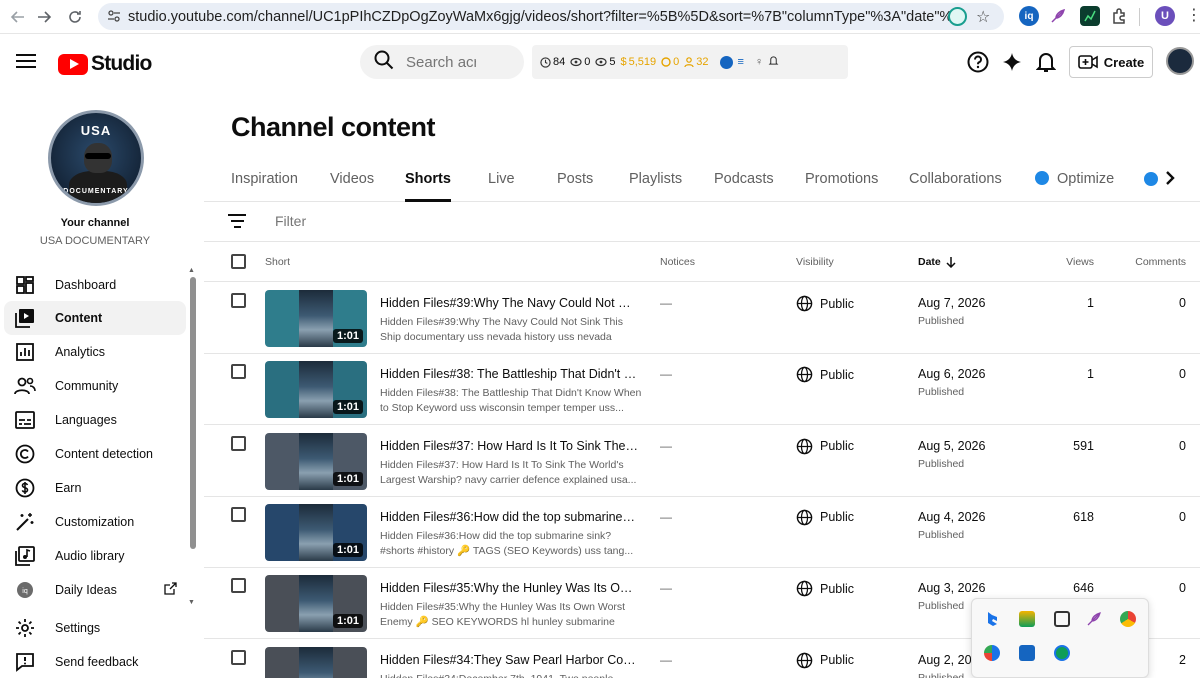  What do you see at coordinates (690, 62) in the screenshot?
I see `vidiq-stats-bar: 84 0 5 $ 5,519 0 32 ≡ ♀` at bounding box center [690, 62].